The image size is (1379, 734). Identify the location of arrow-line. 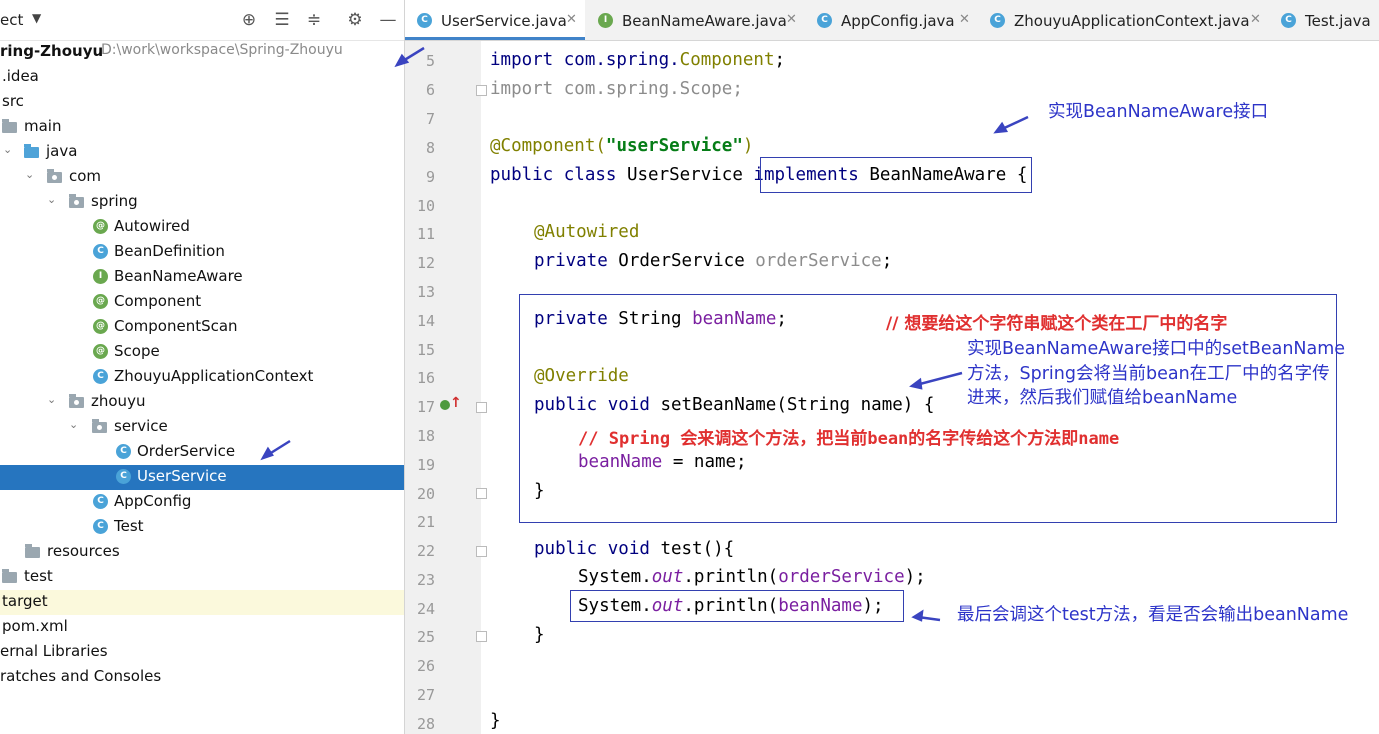
(939, 379).